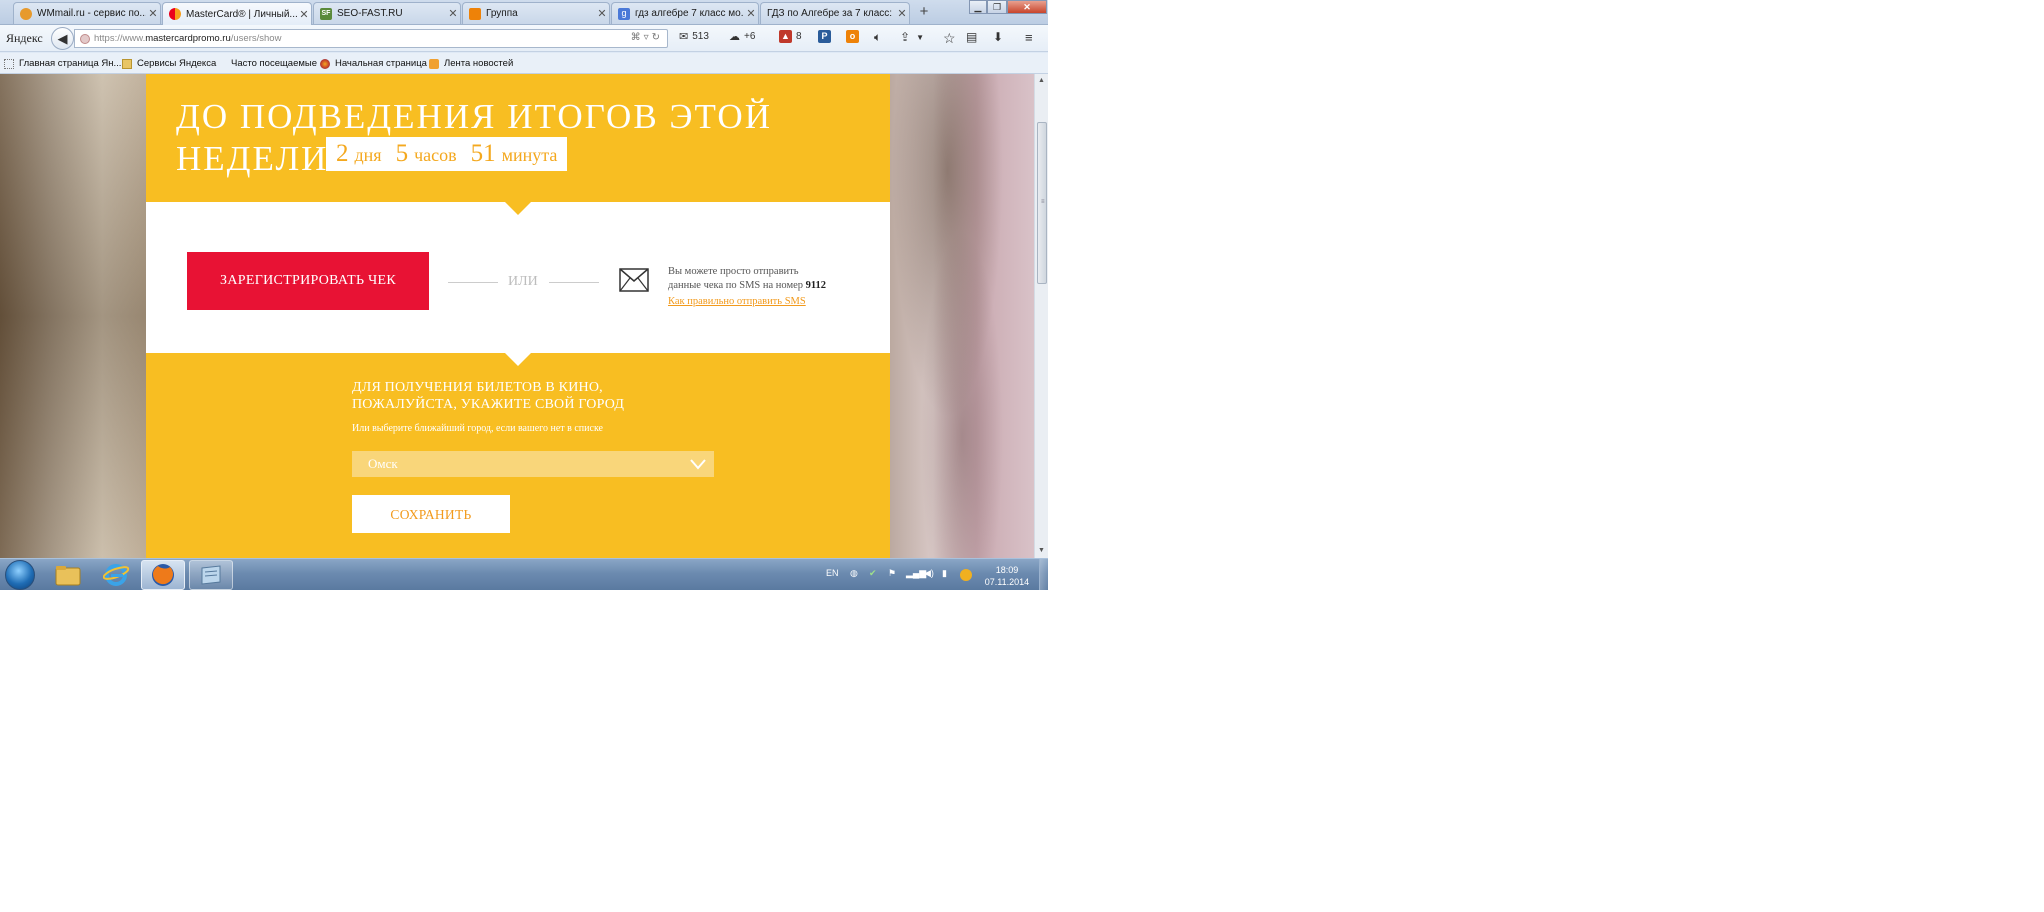  Describe the element at coordinates (929, 573) in the screenshot. I see `volume-icon: ◀)` at that location.